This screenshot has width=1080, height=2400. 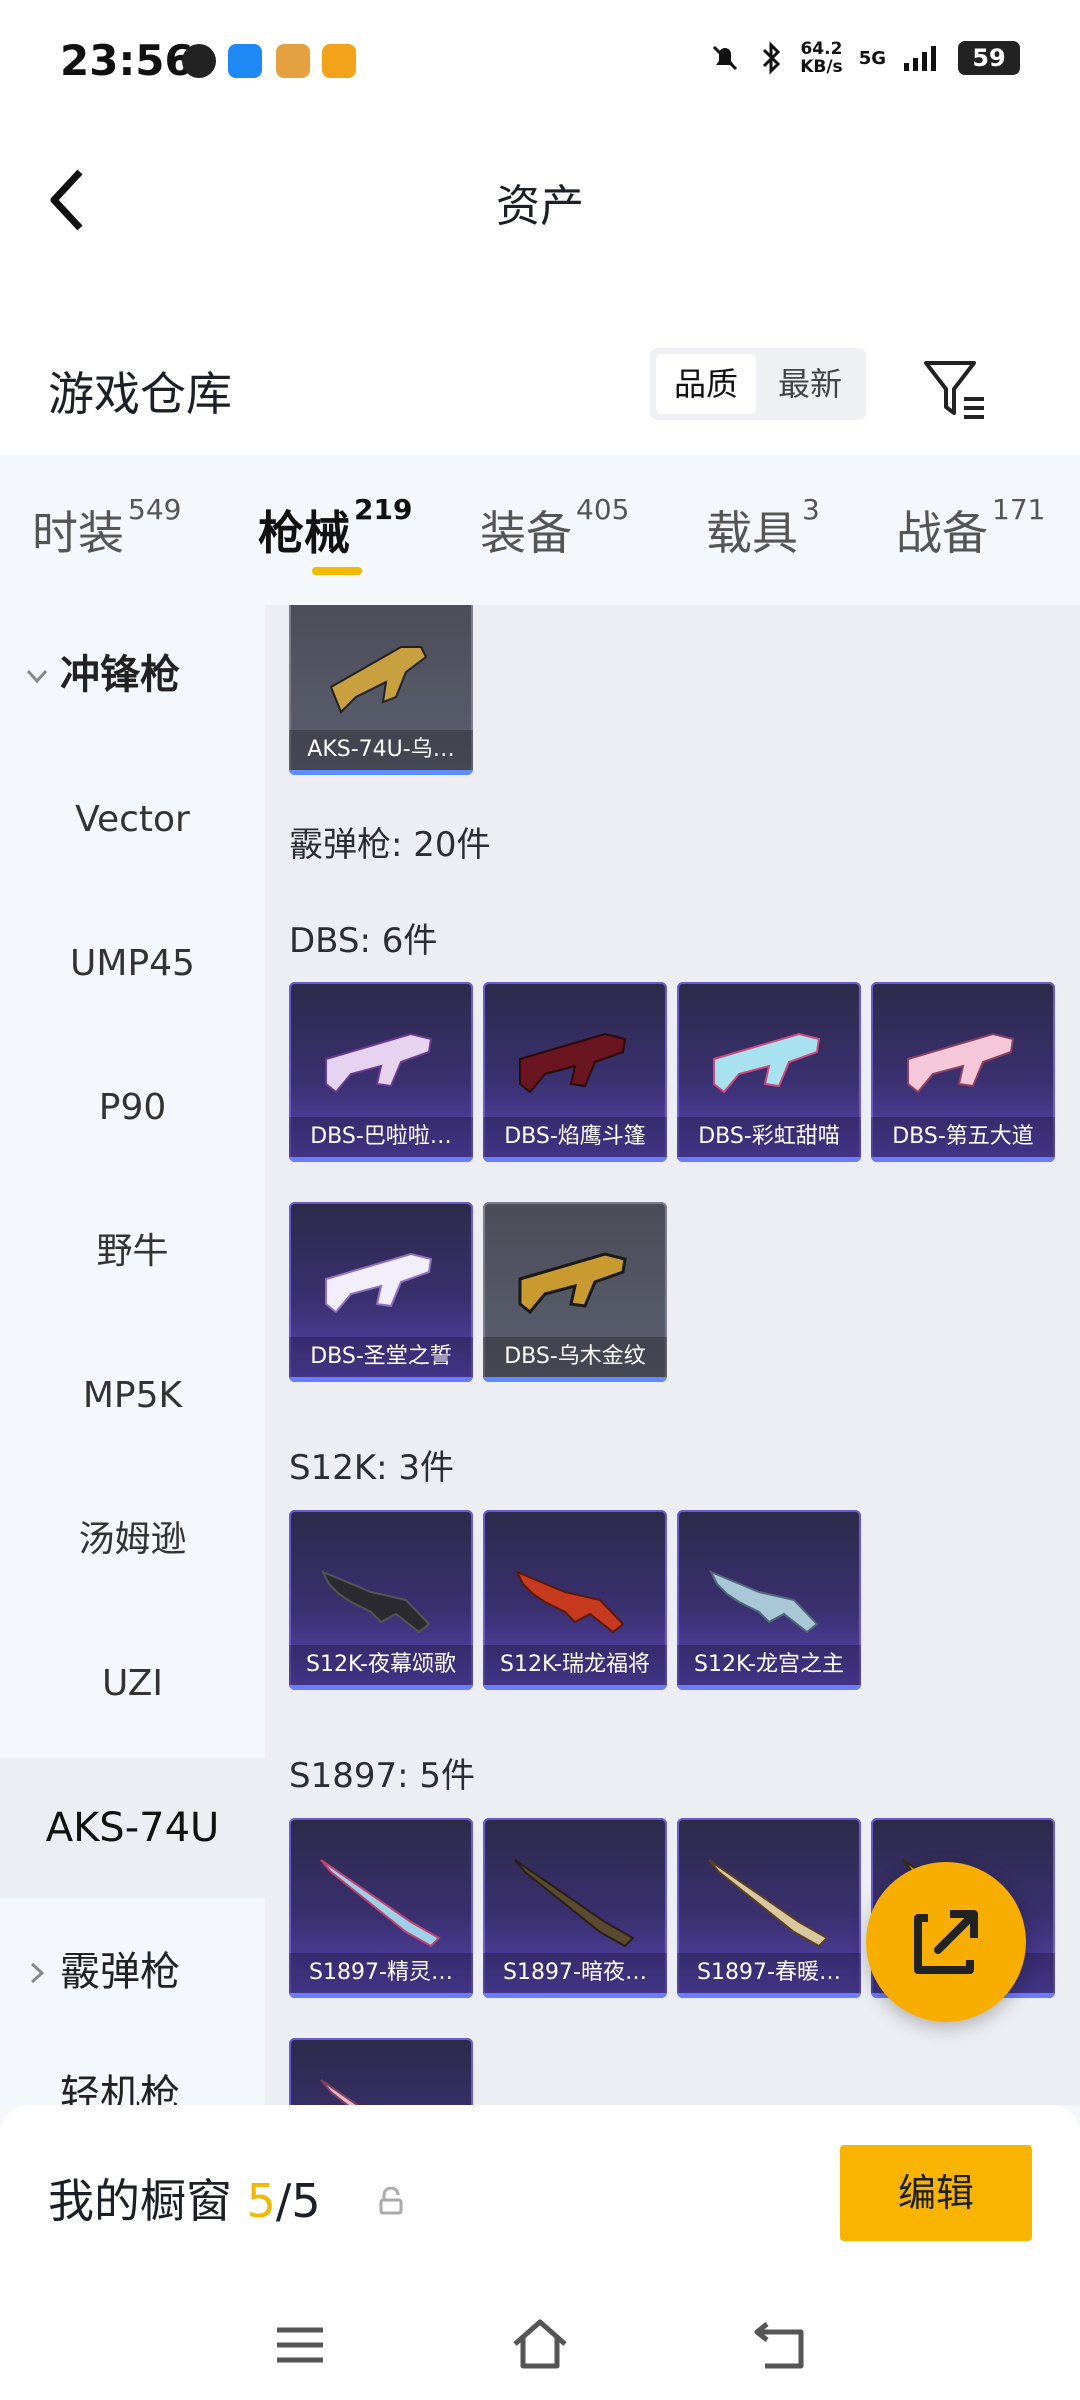 What do you see at coordinates (989, 58) in the screenshot?
I see `battery-indicator: 59` at bounding box center [989, 58].